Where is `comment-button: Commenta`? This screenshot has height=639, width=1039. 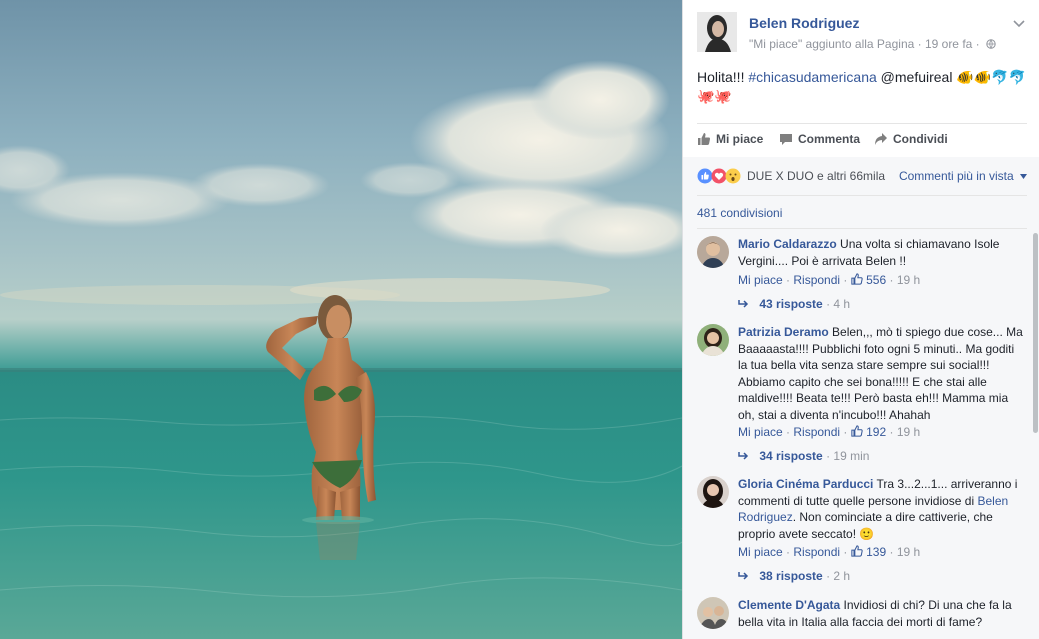 comment-button: Commenta is located at coordinates (819, 139).